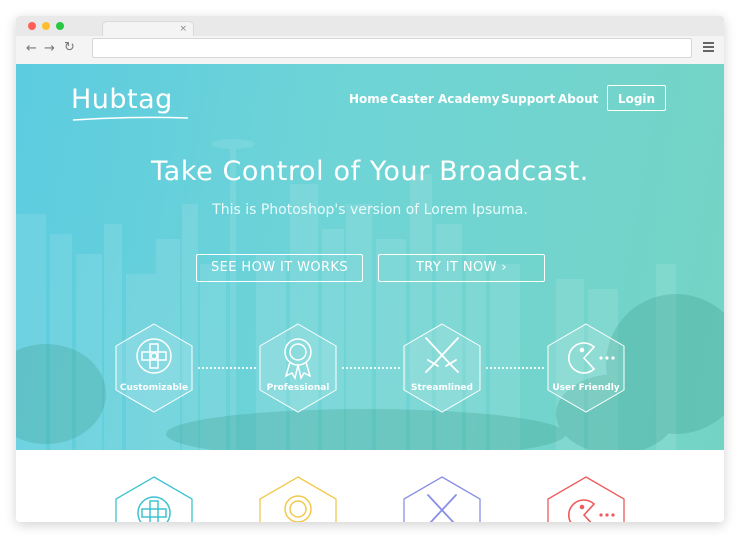 The height and width of the screenshot is (541, 742). I want to click on feature-customizable: Customizable, so click(154, 368).